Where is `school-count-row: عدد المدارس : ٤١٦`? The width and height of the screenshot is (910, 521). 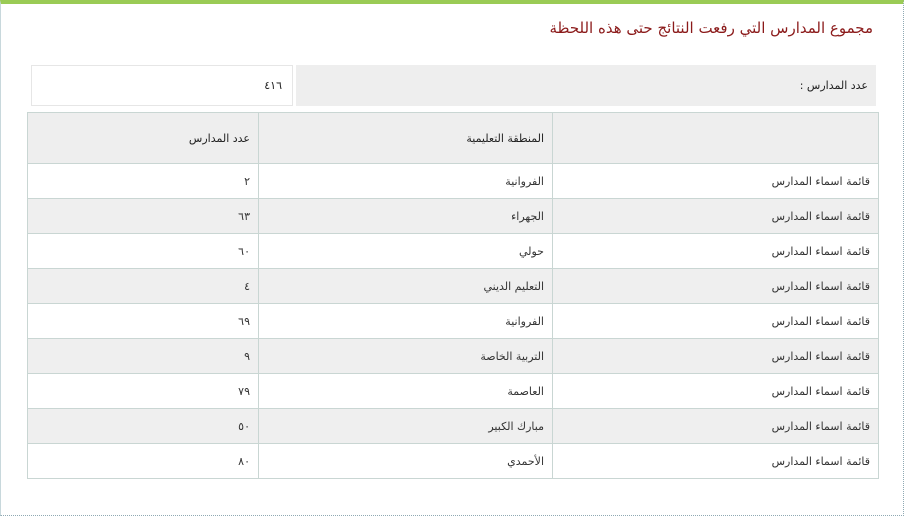 school-count-row: عدد المدارس : ٤١٦ is located at coordinates (453, 85).